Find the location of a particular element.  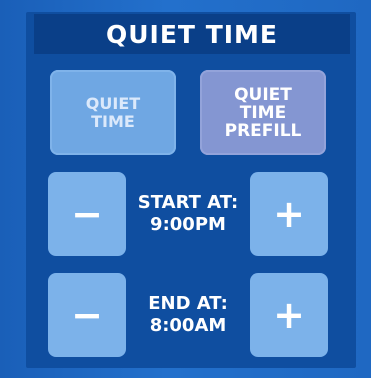

start-time-value: 9:00PM is located at coordinates (188, 224).